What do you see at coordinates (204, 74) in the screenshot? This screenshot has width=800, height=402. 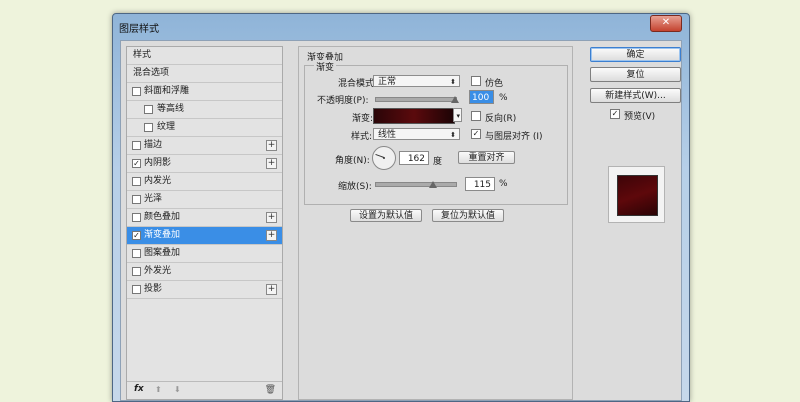 I see `style-list-item: 混合选项` at bounding box center [204, 74].